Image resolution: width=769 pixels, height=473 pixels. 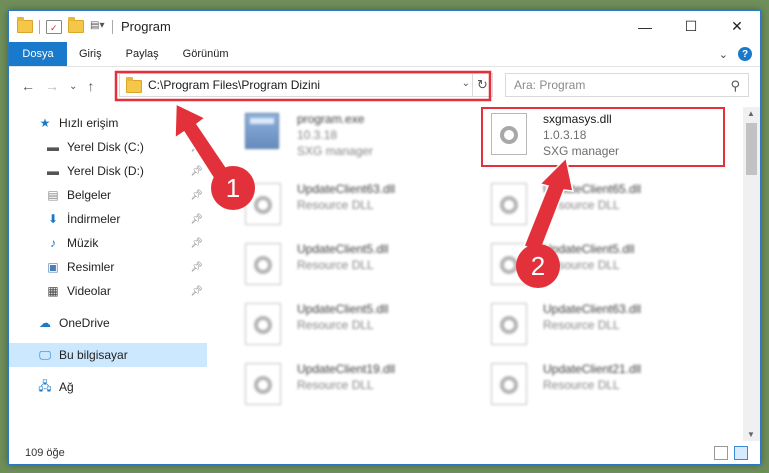 I want to click on sidebar-item-quick-access: ★ Hızlı erişim, so click(x=108, y=123).